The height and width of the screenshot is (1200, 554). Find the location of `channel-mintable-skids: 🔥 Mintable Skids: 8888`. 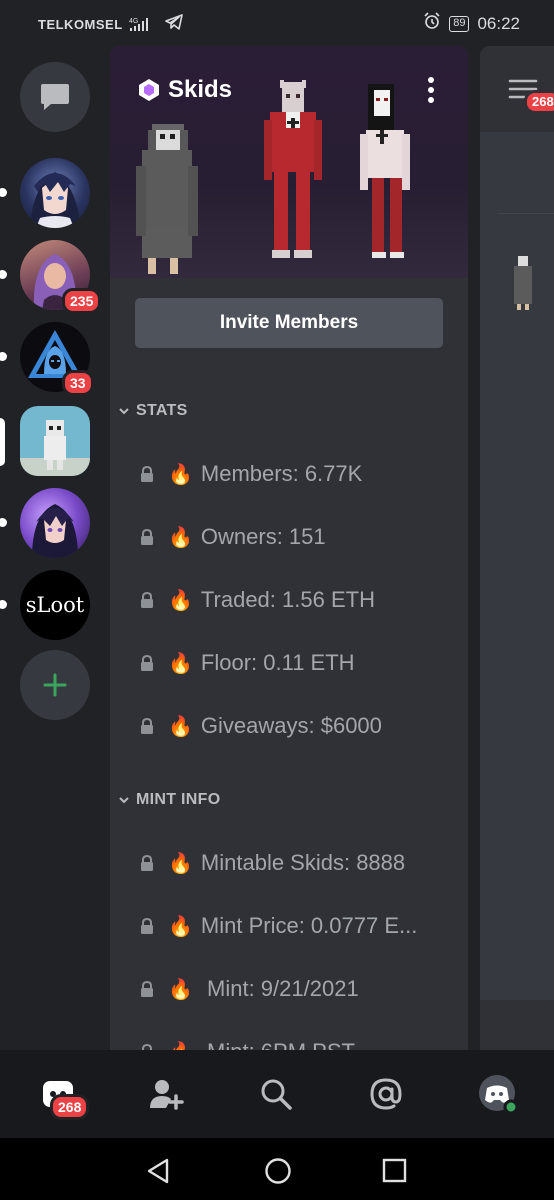

channel-mintable-skids: 🔥 Mintable Skids: 8888 is located at coordinates (295, 863).